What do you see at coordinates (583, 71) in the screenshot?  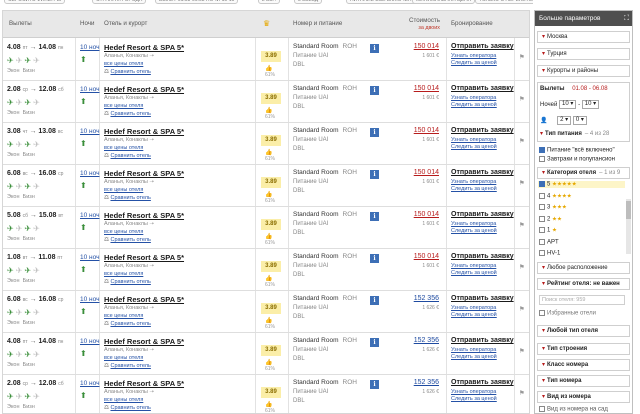 I see `resorts-select: ▾ Курорты и районы` at bounding box center [583, 71].